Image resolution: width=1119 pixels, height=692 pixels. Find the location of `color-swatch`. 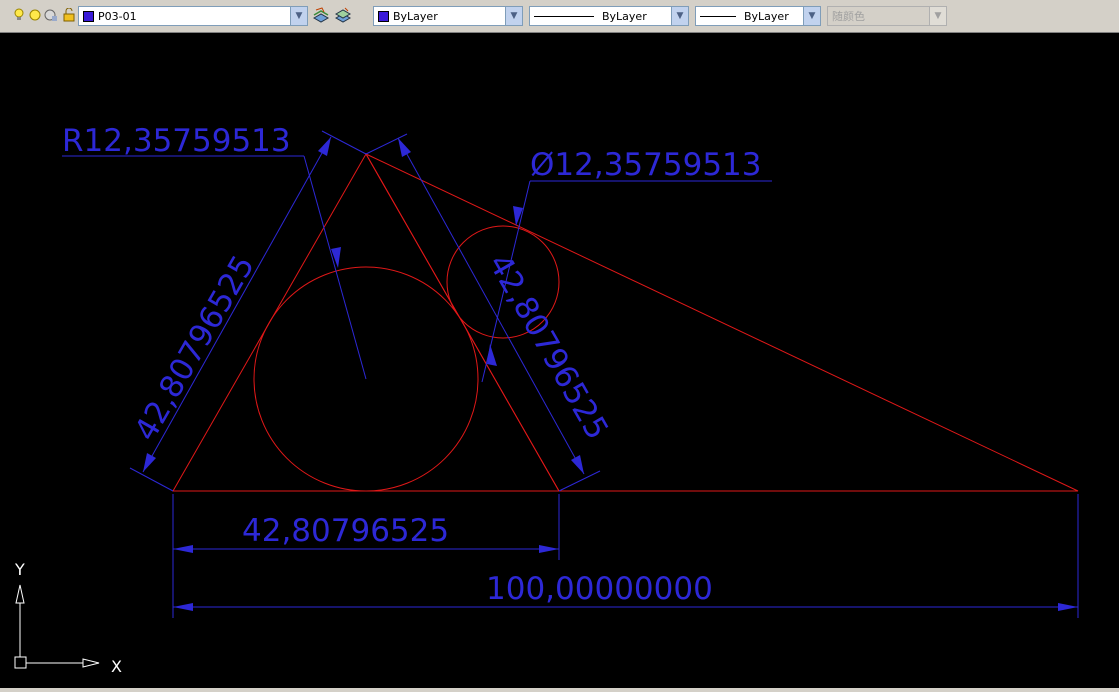

color-swatch is located at coordinates (383, 16).